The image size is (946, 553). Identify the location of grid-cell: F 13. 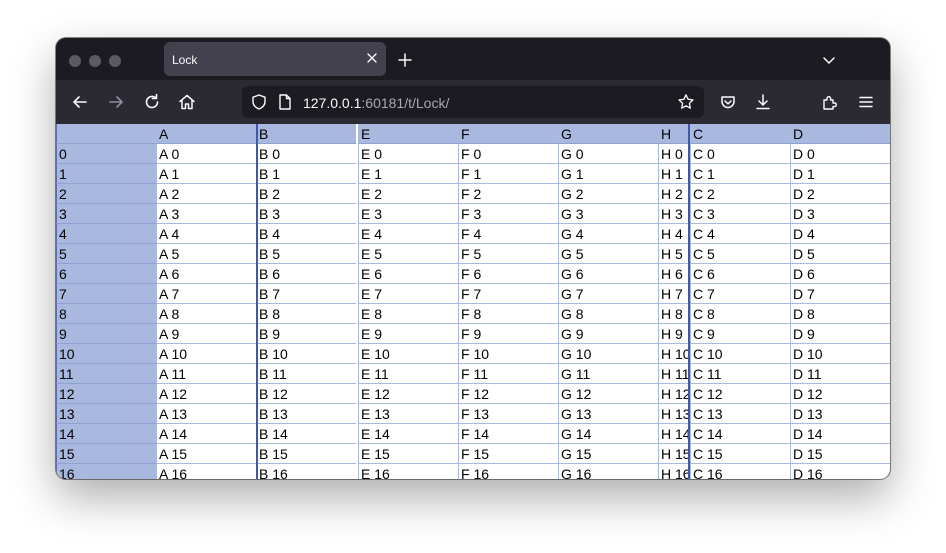
(508, 414).